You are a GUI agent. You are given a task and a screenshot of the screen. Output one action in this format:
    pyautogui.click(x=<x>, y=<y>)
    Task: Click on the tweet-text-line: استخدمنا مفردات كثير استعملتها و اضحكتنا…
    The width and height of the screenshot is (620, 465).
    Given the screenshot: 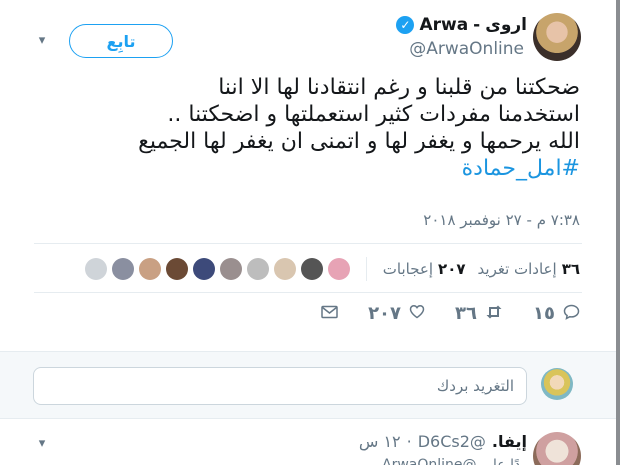 What is the action you would take?
    pyautogui.click(x=373, y=114)
    